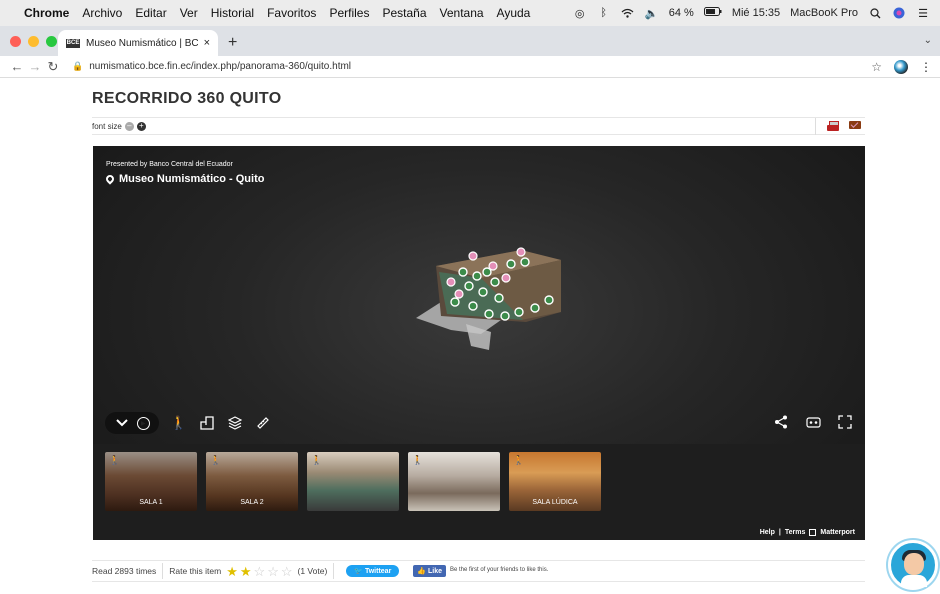 Image resolution: width=940 pixels, height=594 pixels. Describe the element at coordinates (813, 532) in the screenshot. I see `matterport-logo-icon` at that location.